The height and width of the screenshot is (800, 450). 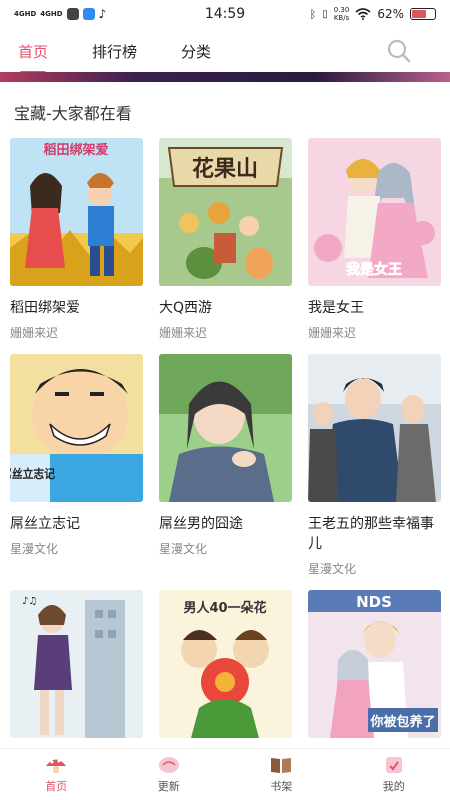 I want to click on comic-title: 屌丝立志记, so click(x=76, y=524).